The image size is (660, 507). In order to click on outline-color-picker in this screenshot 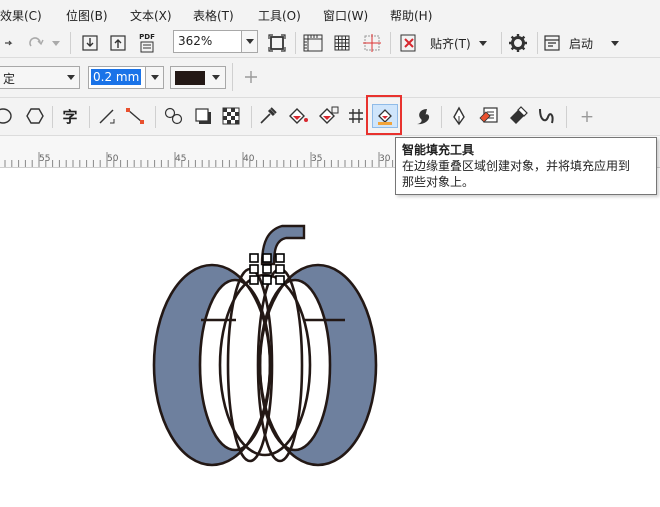, I will do `click(198, 77)`.